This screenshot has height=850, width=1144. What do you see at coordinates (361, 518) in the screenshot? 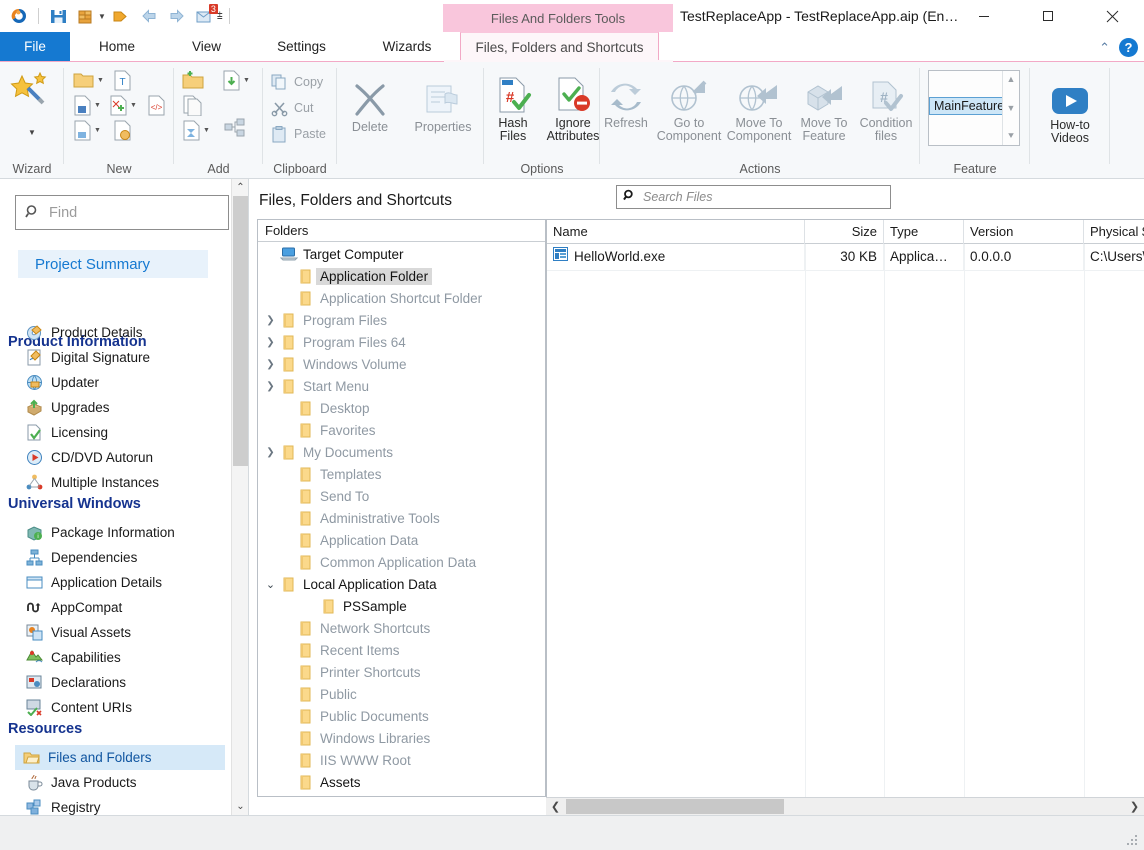
I see `tree-node-administrative-tools: Administrative Tools` at bounding box center [361, 518].